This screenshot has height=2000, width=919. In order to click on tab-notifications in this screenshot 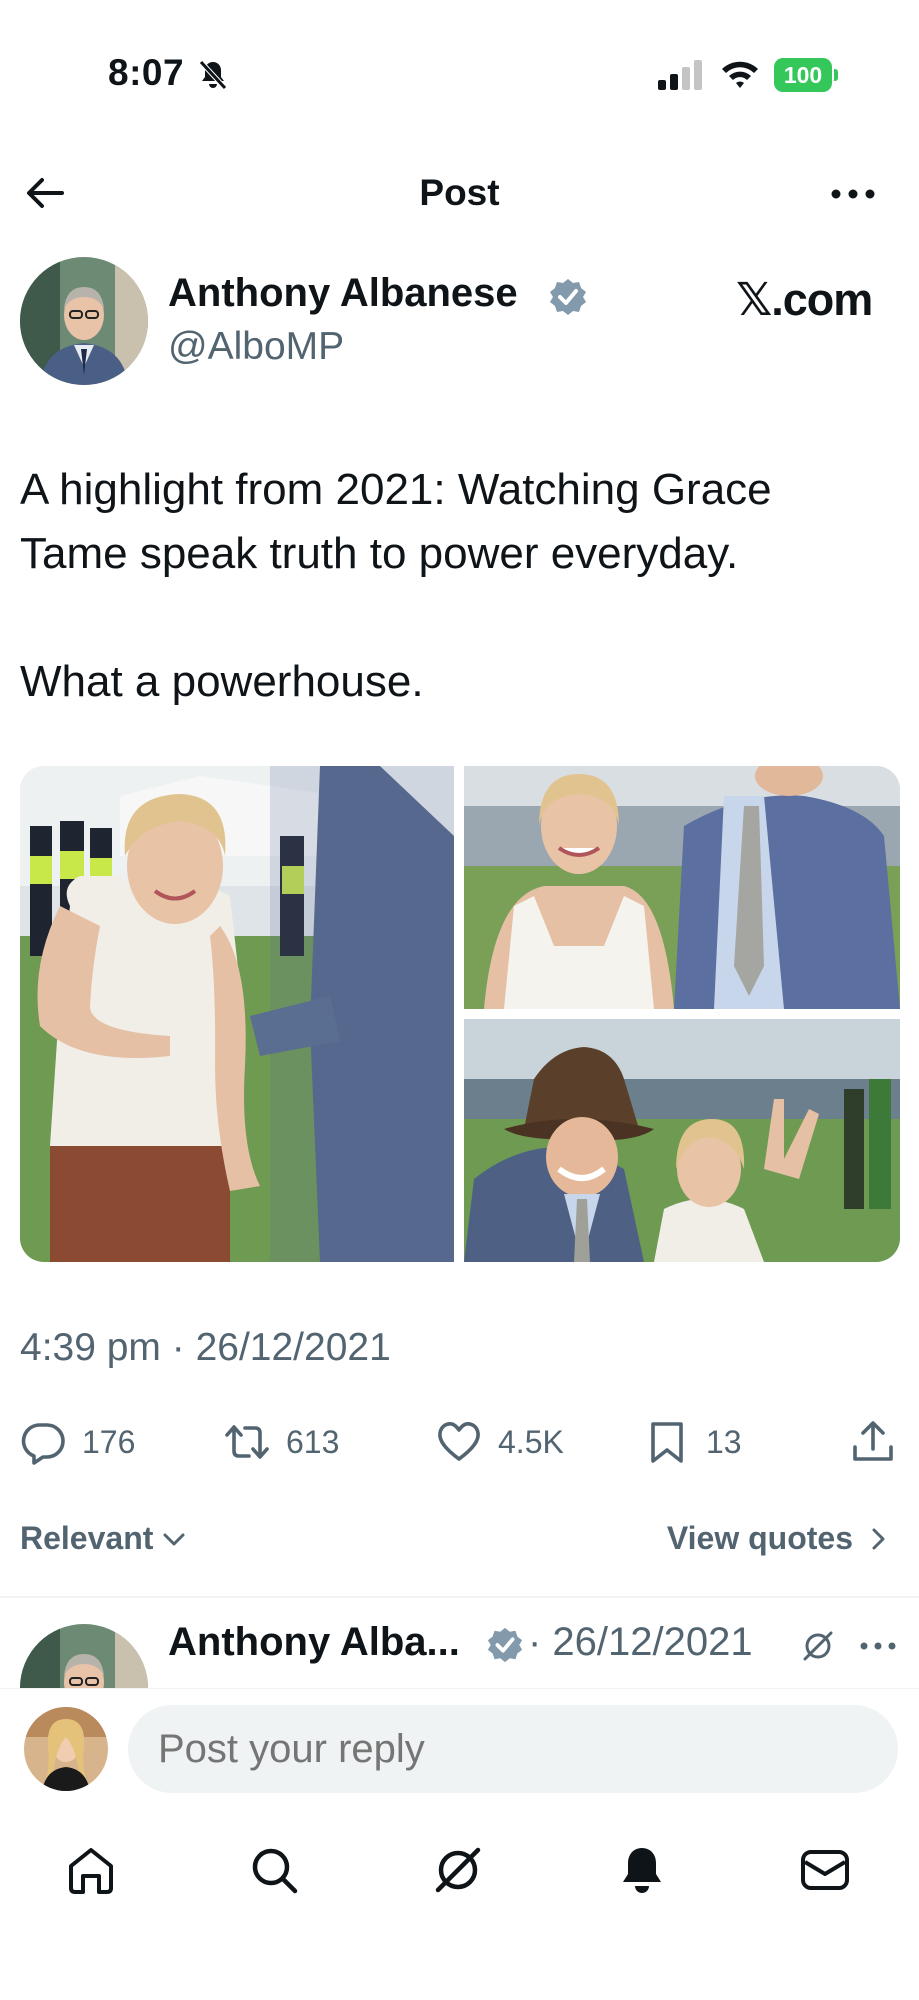, I will do `click(642, 1870)`.